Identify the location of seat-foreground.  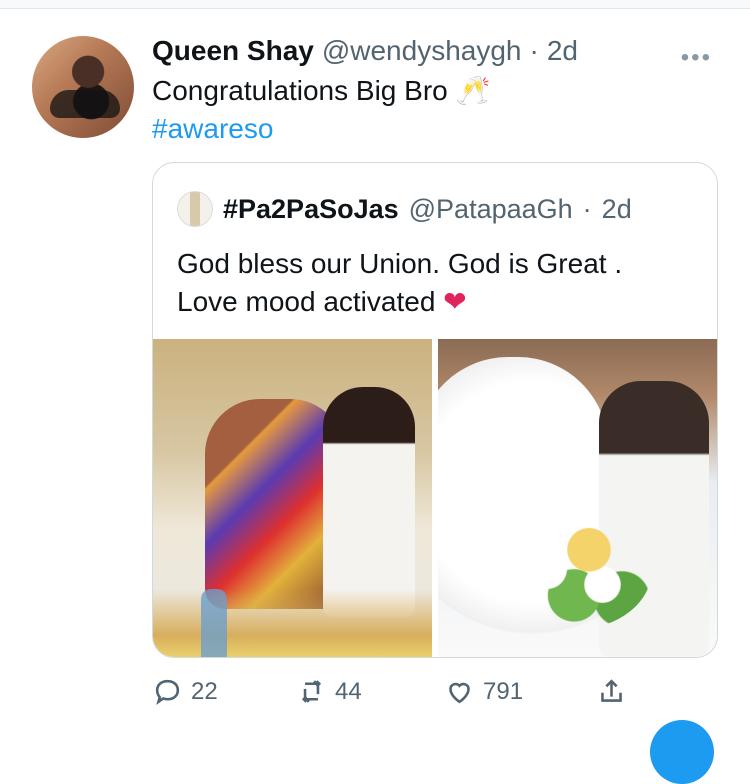
(292, 623).